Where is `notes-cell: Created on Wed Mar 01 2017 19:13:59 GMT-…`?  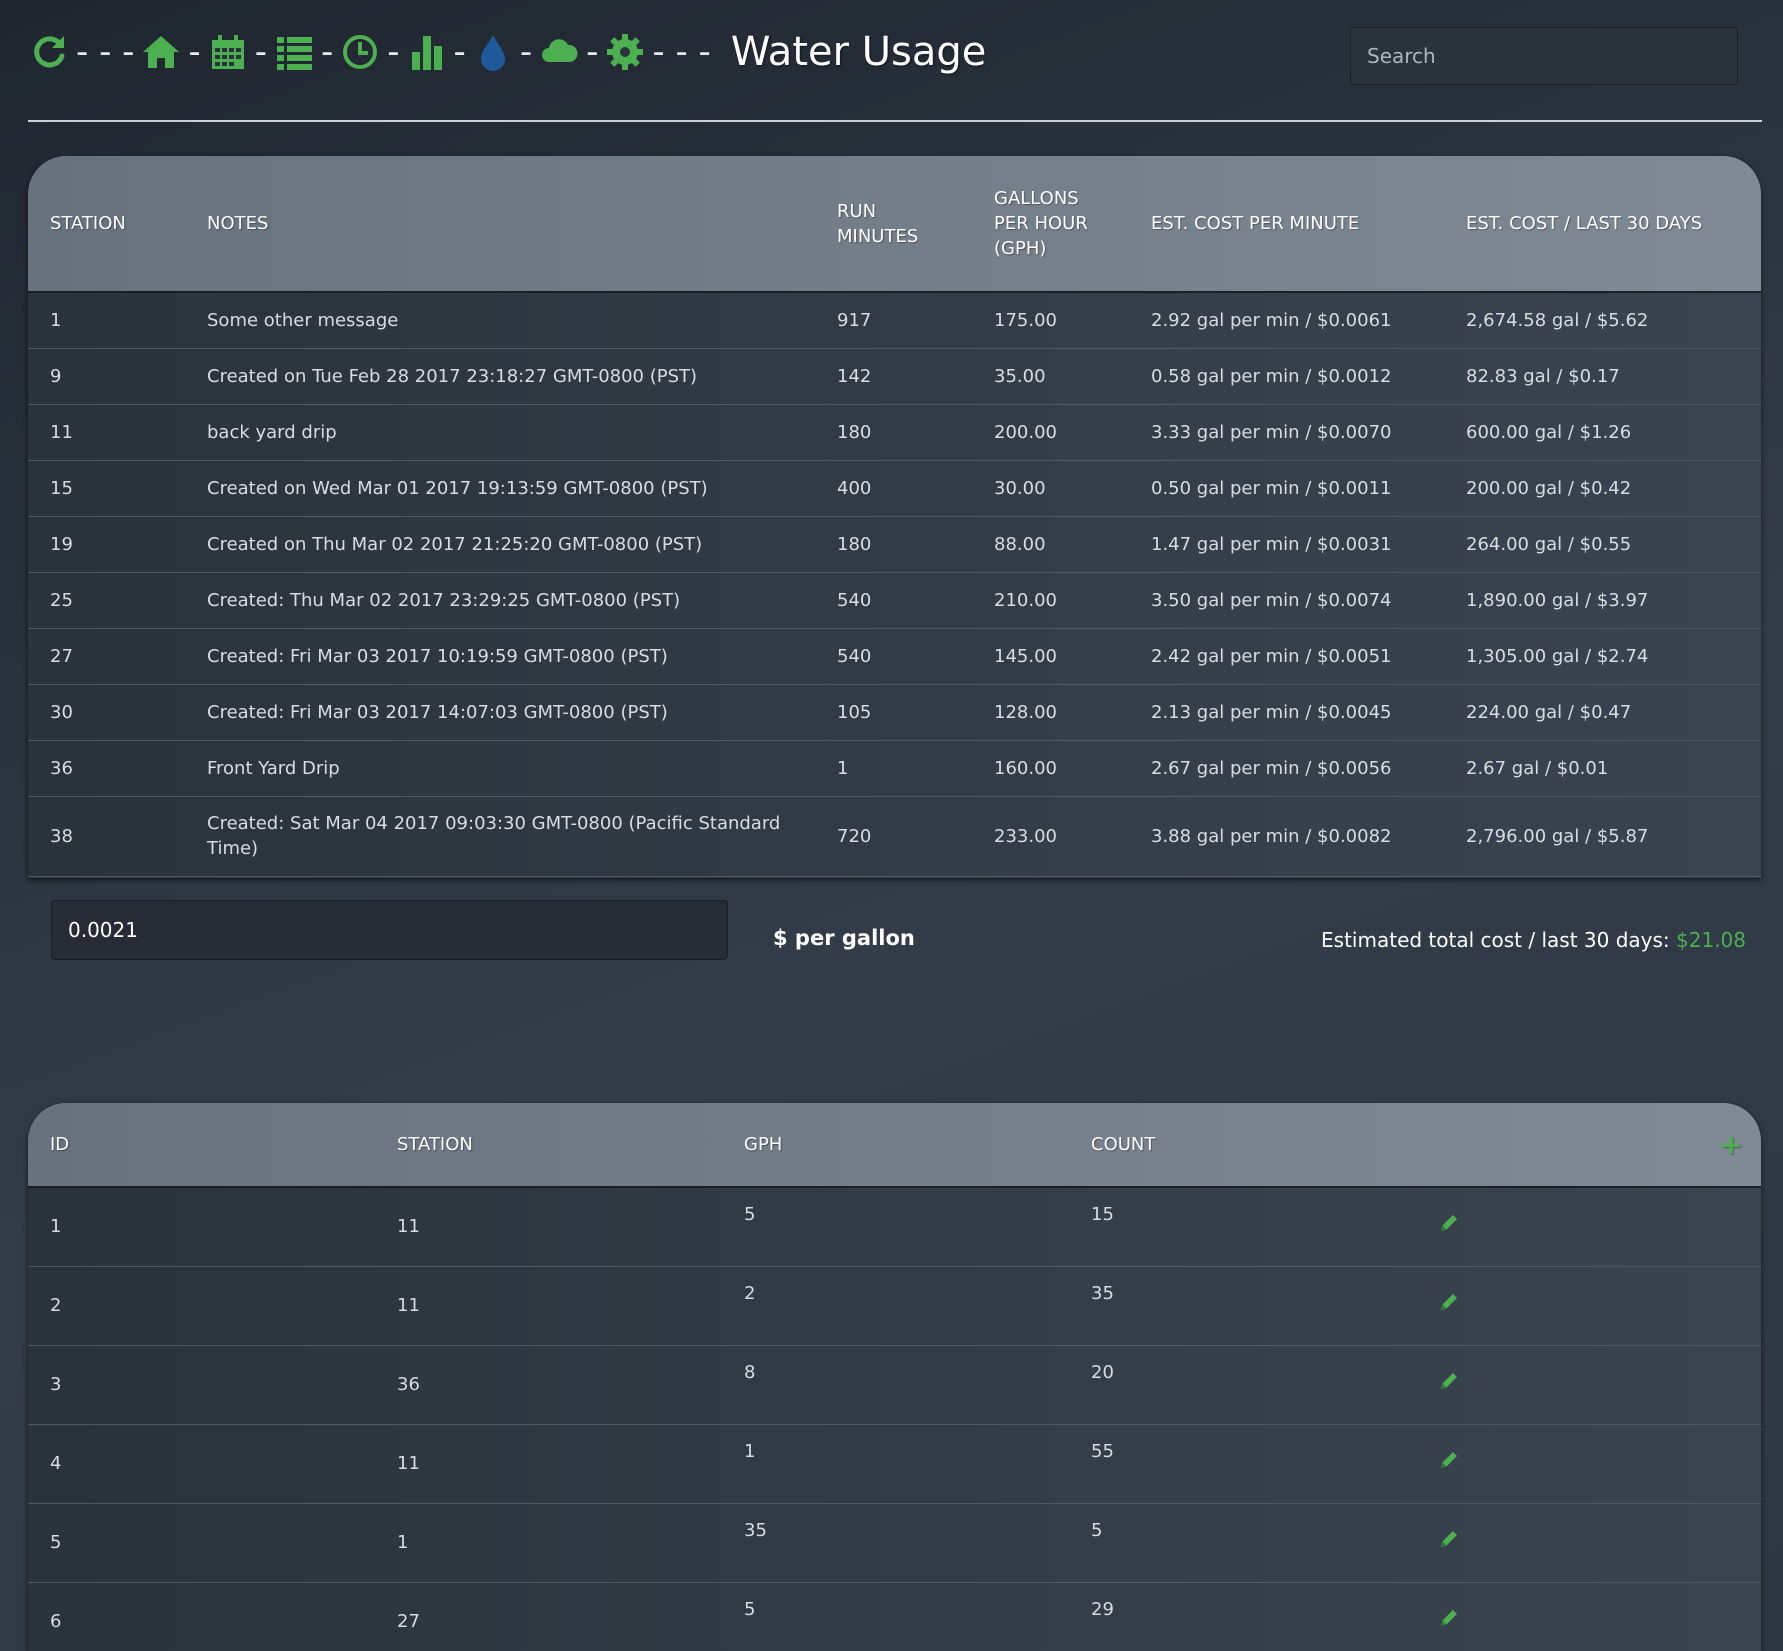
notes-cell: Created on Wed Mar 01 2017 19:13:59 GMT-… is located at coordinates (500, 488).